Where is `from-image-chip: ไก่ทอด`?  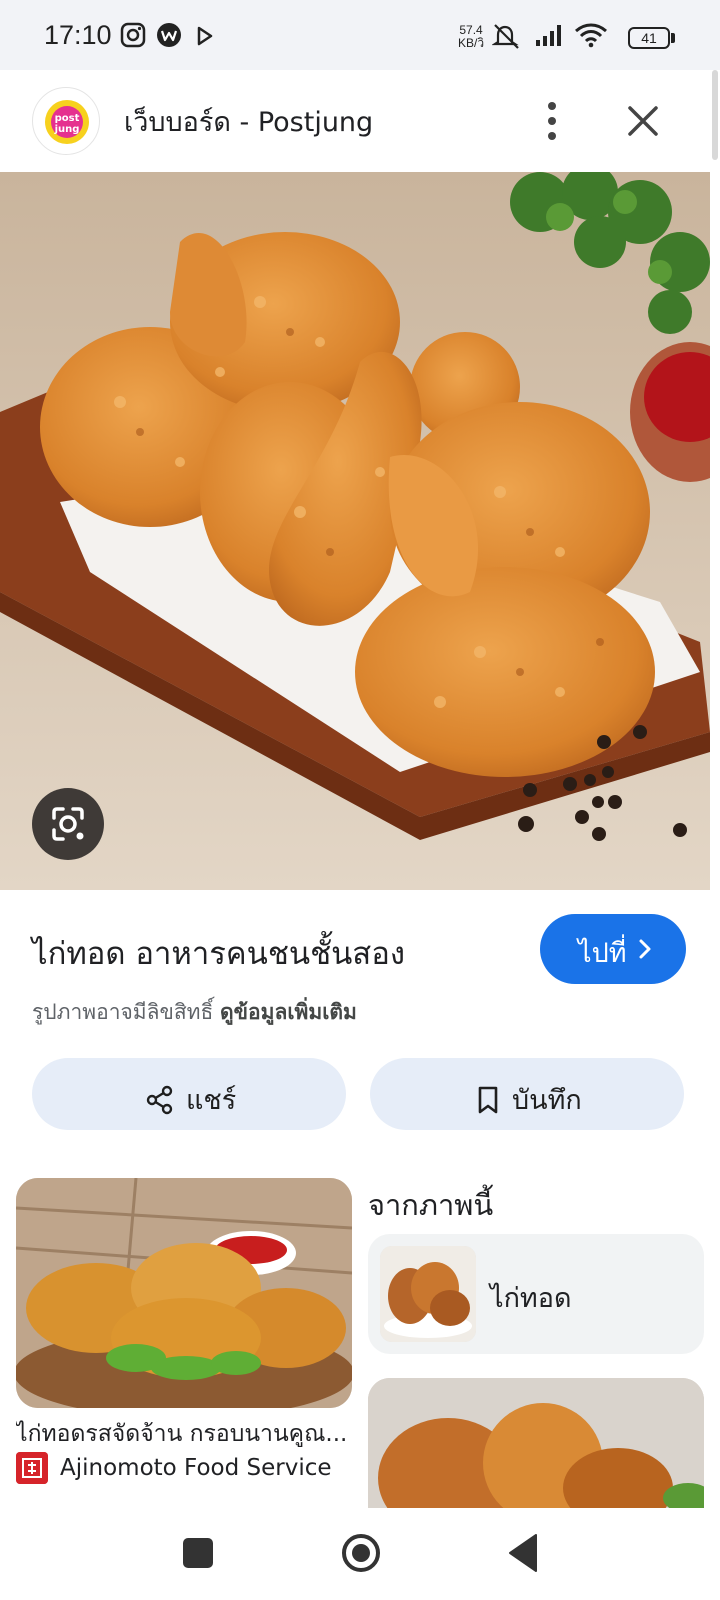 from-image-chip: ไก่ทอด is located at coordinates (536, 1294).